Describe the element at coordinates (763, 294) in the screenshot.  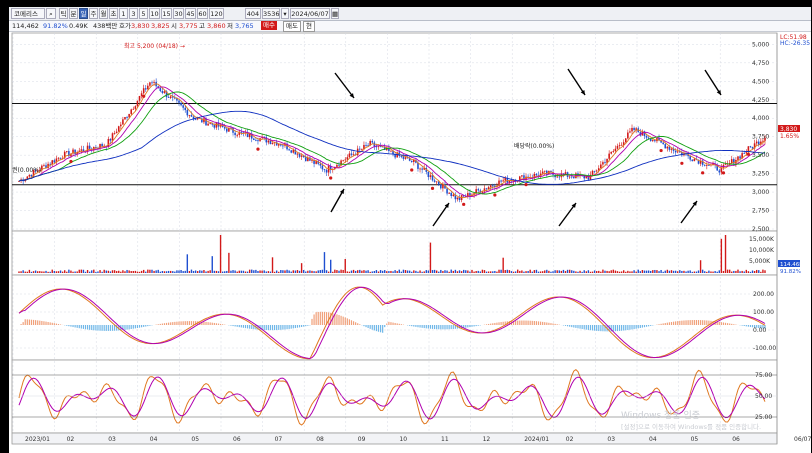
I see `macd-tick-label: 200.00` at that location.